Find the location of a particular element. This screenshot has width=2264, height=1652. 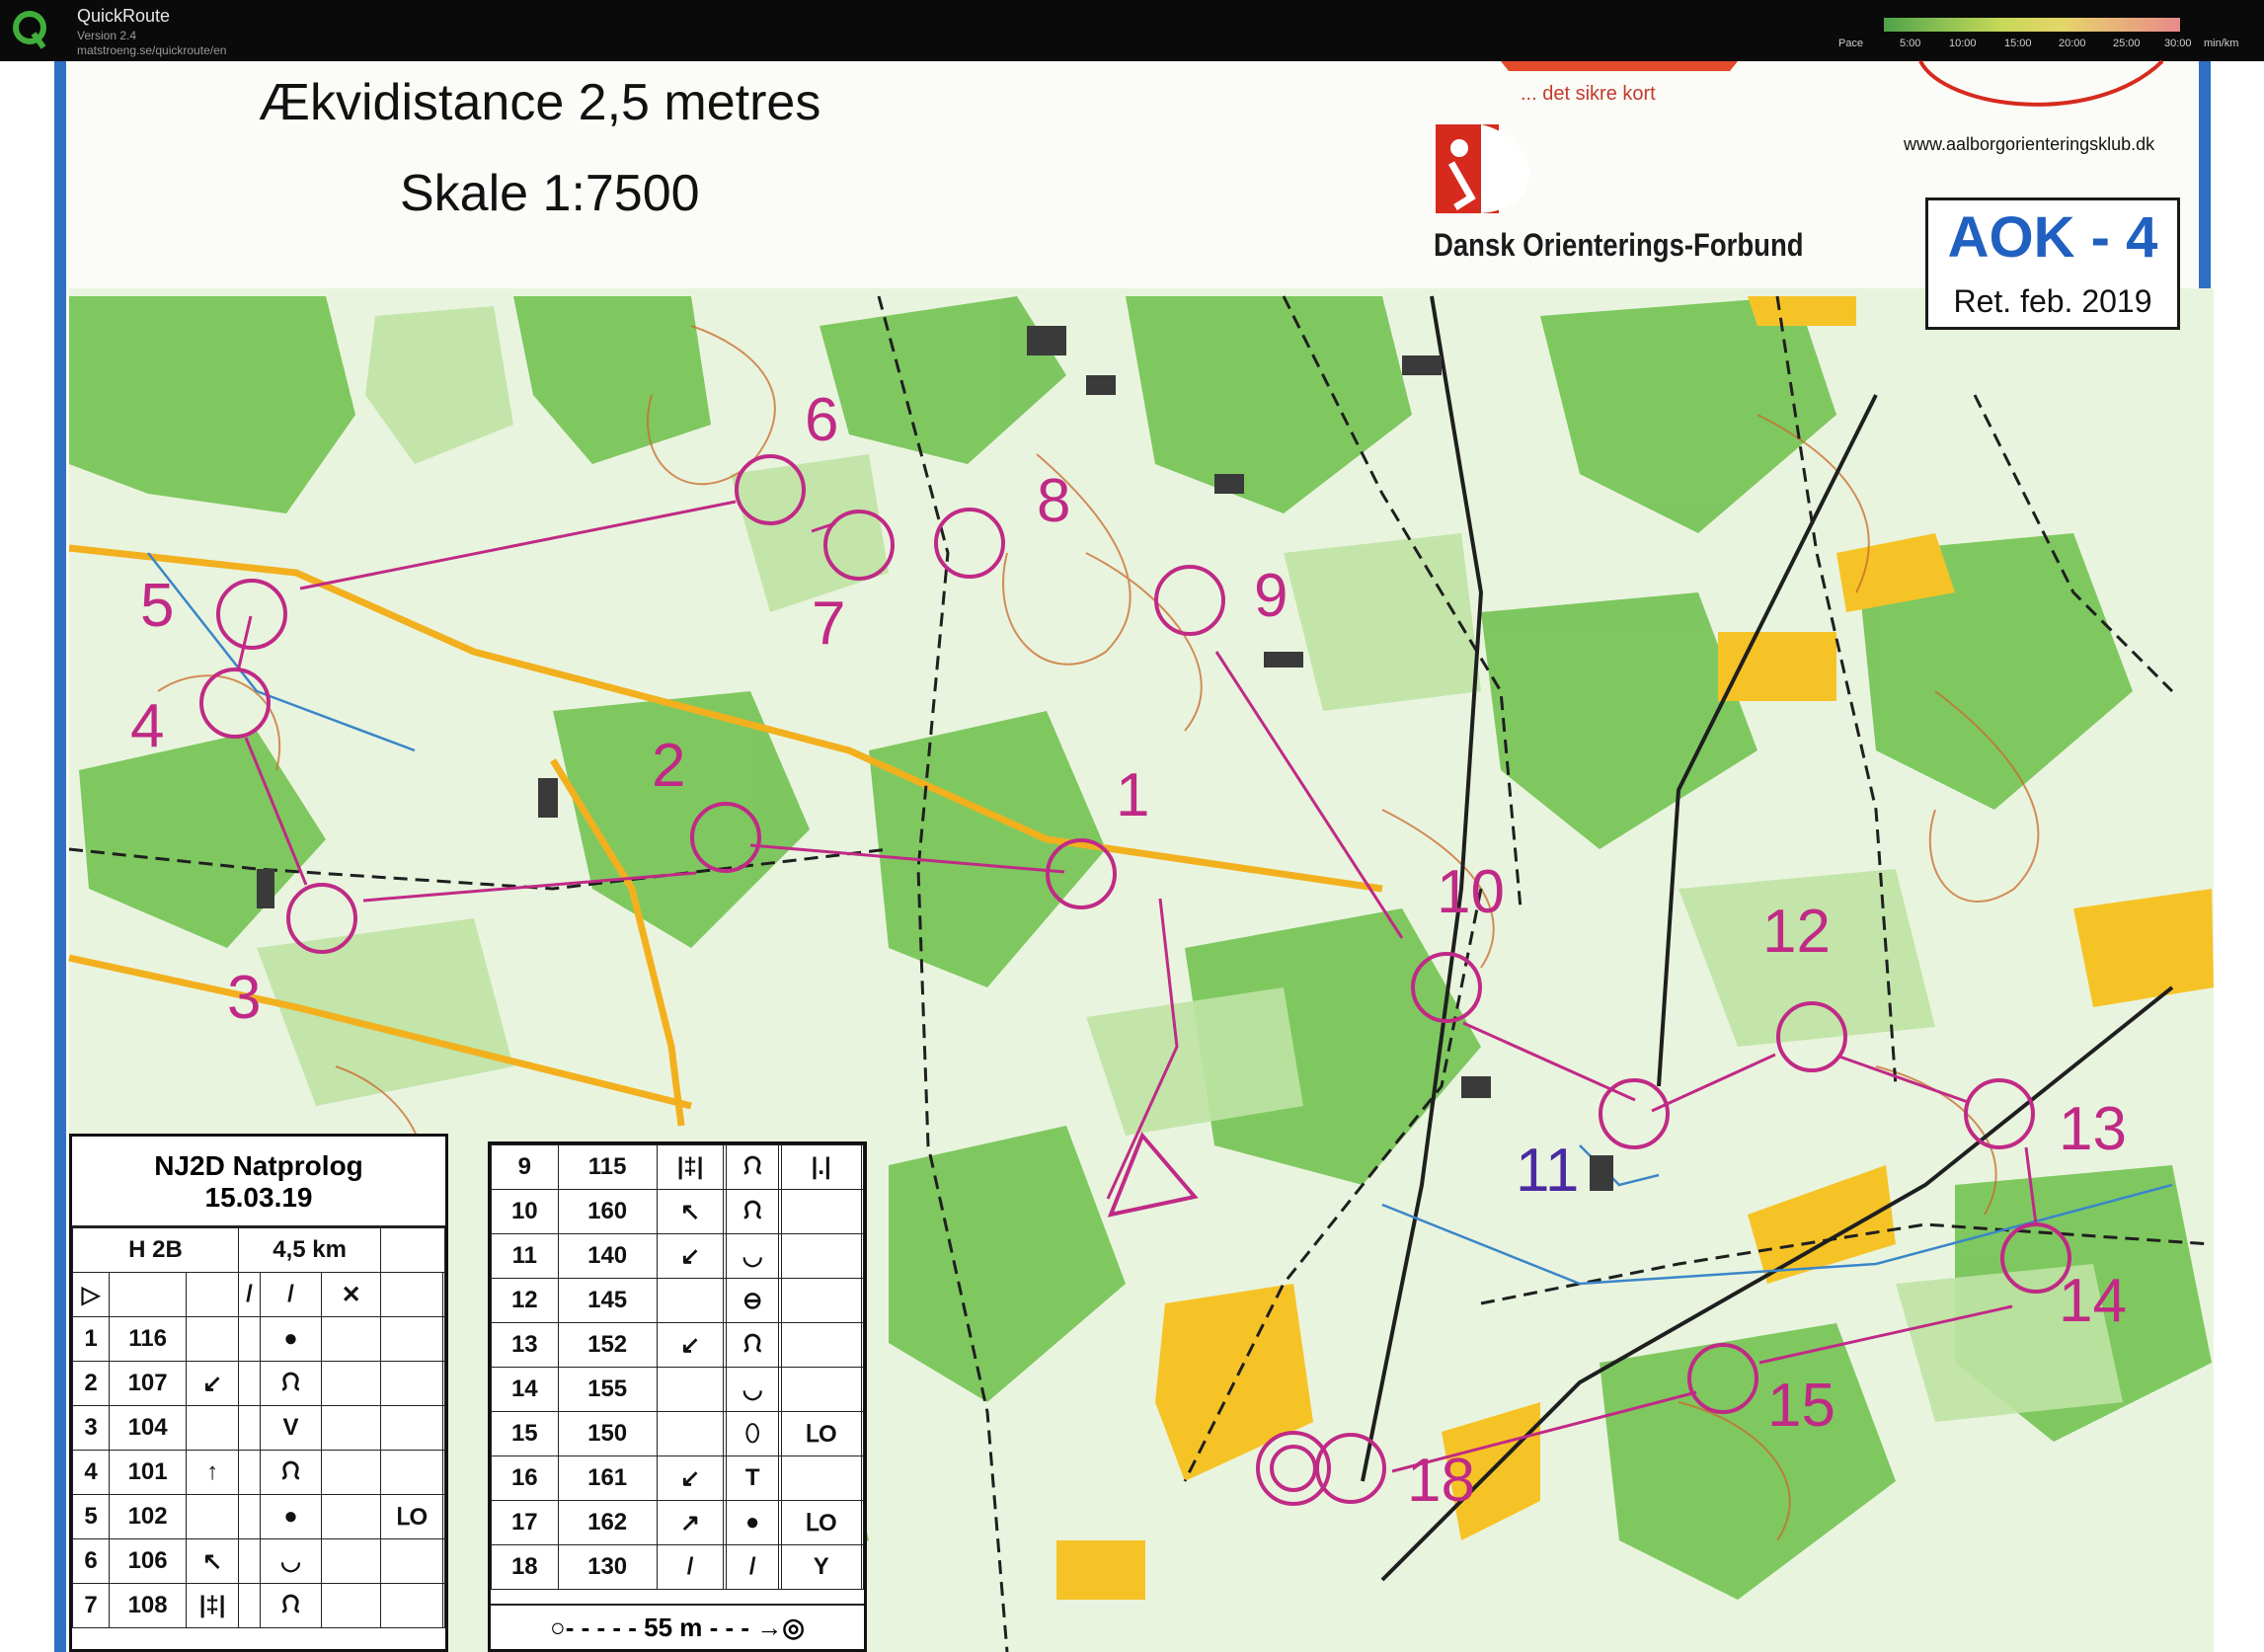

map-revision: Ret. feb. 2019 is located at coordinates (2052, 301).